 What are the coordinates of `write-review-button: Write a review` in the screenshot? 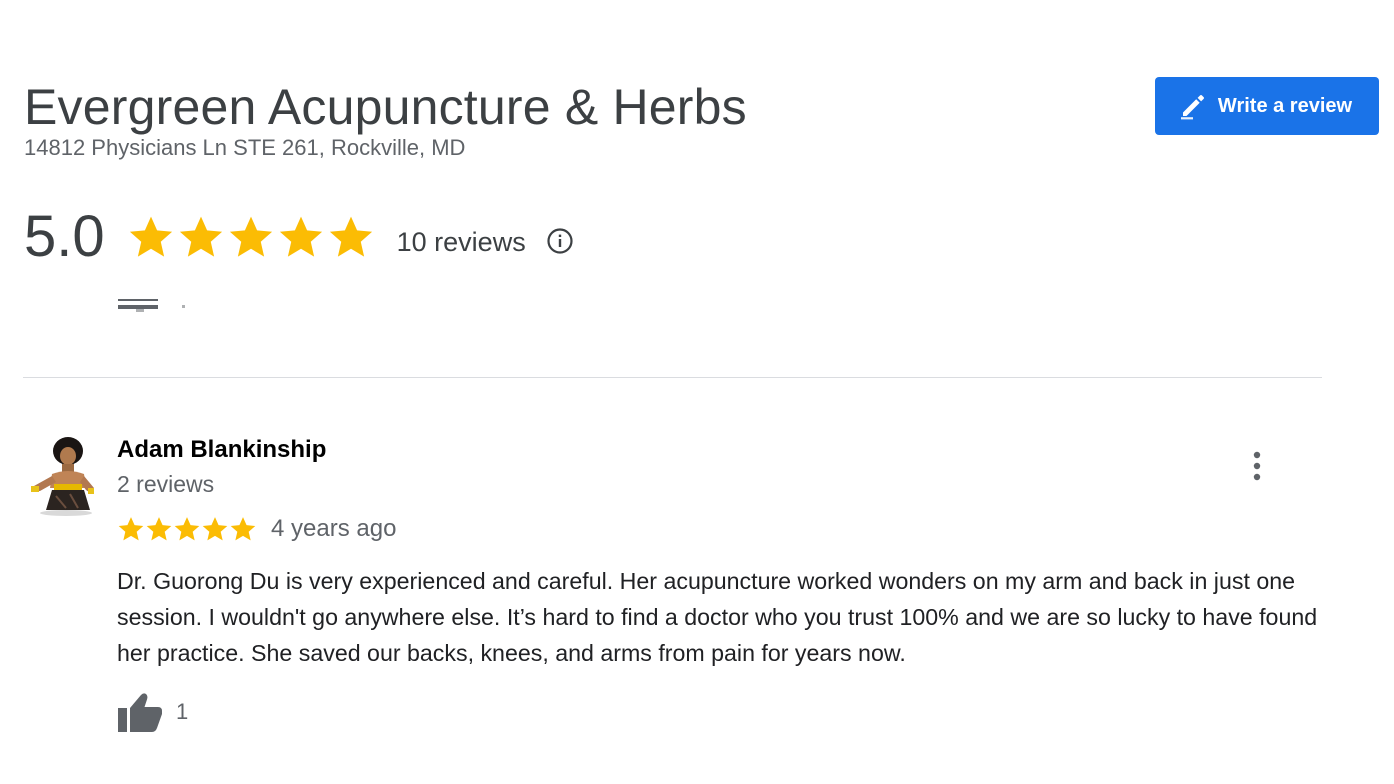 It's located at (1267, 106).